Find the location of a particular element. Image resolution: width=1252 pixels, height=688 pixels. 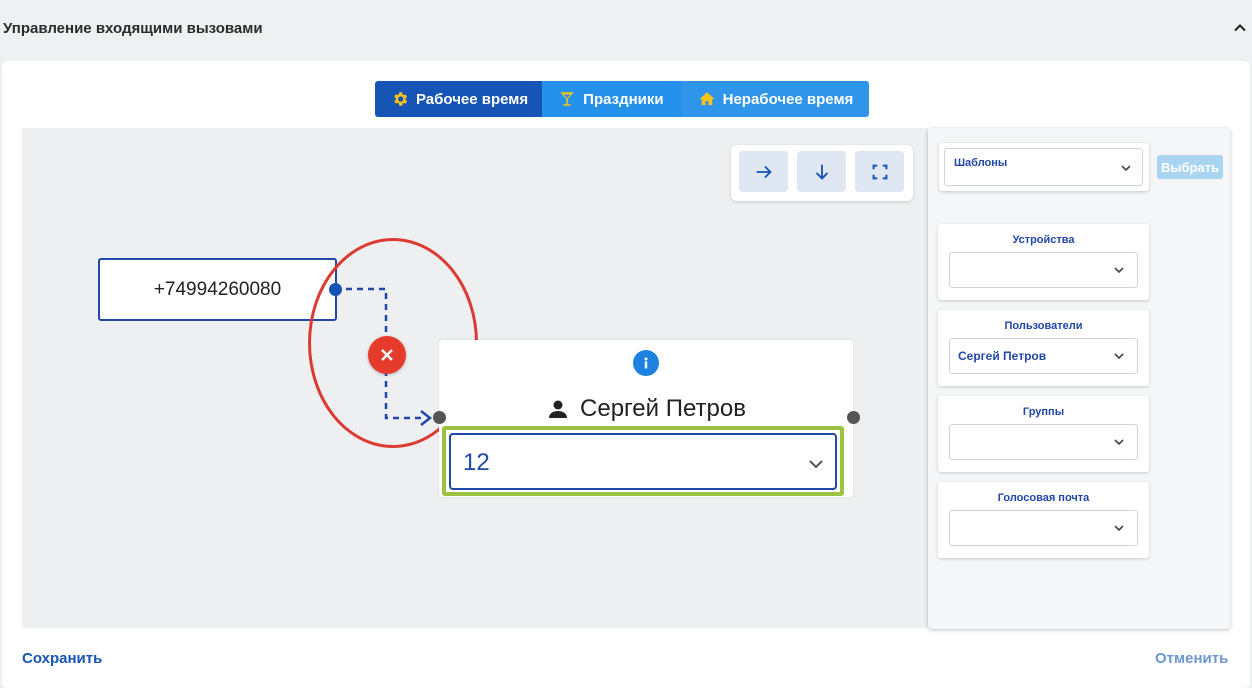

groups-group: Группы is located at coordinates (1043, 434).